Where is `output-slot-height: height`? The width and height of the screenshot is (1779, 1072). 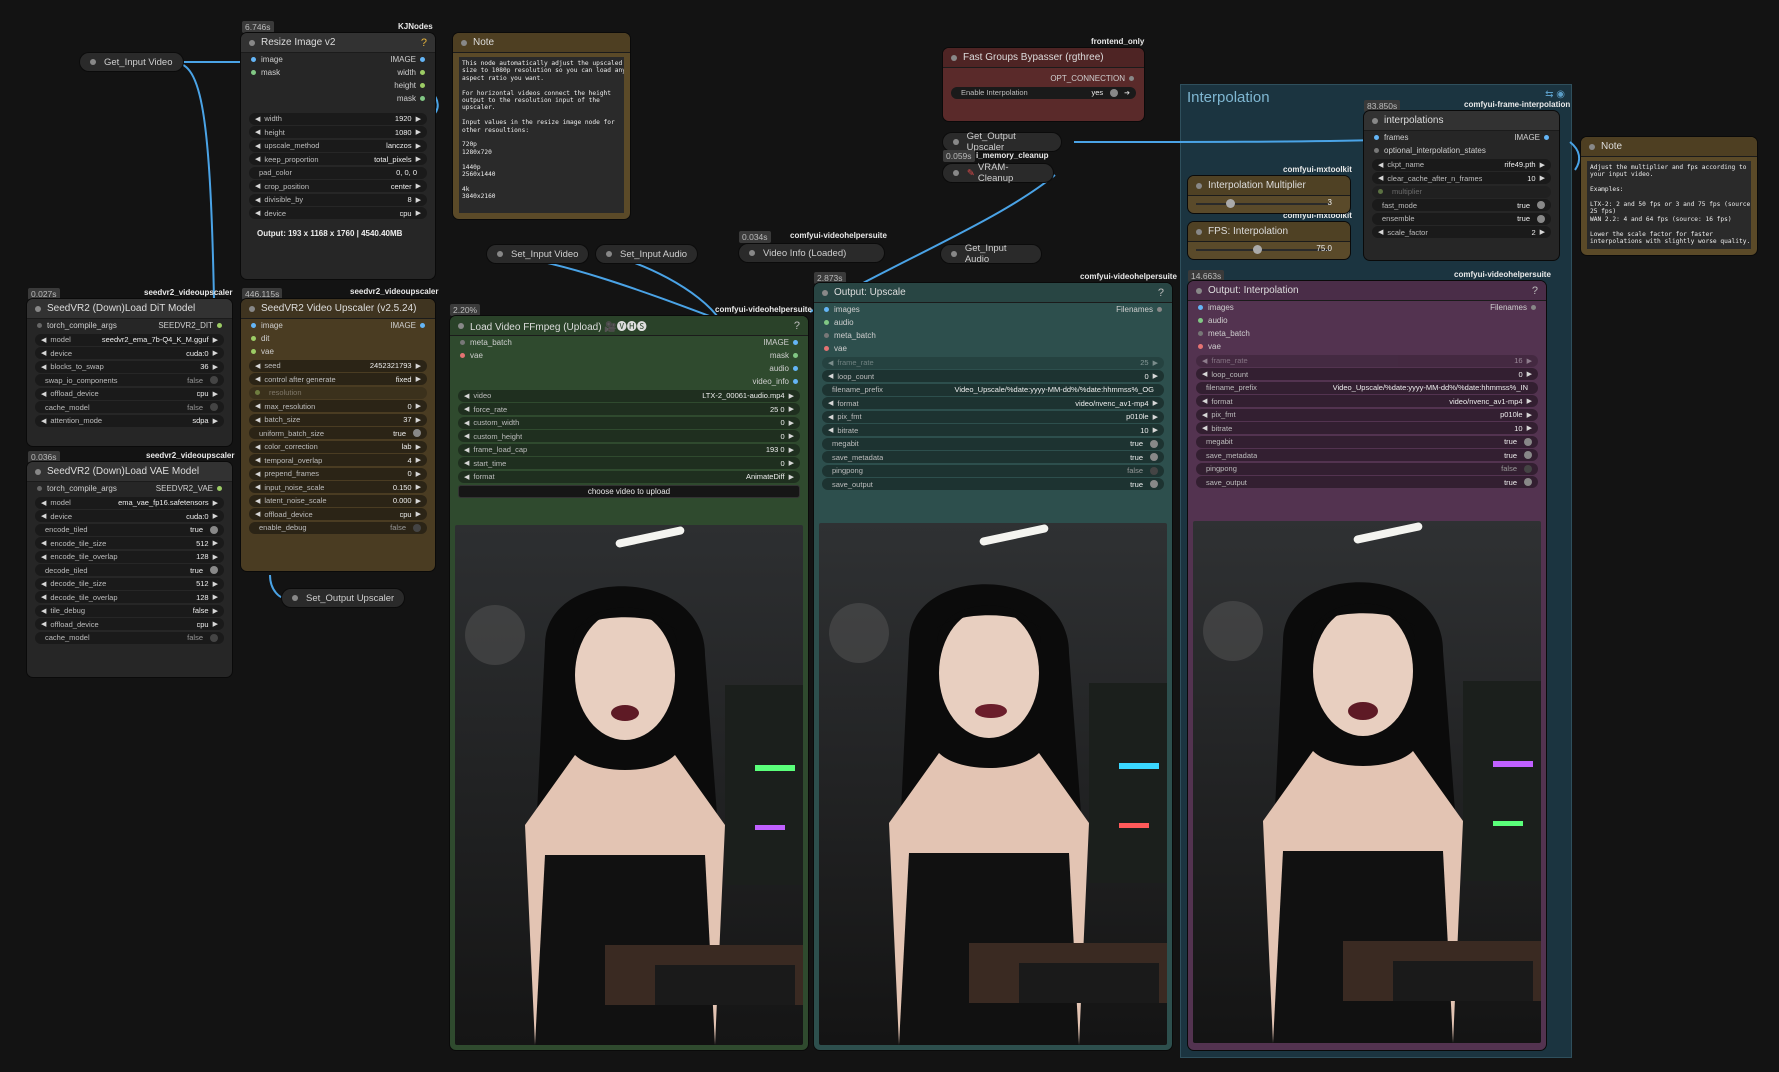
output-slot-height: height is located at coordinates (338, 85).